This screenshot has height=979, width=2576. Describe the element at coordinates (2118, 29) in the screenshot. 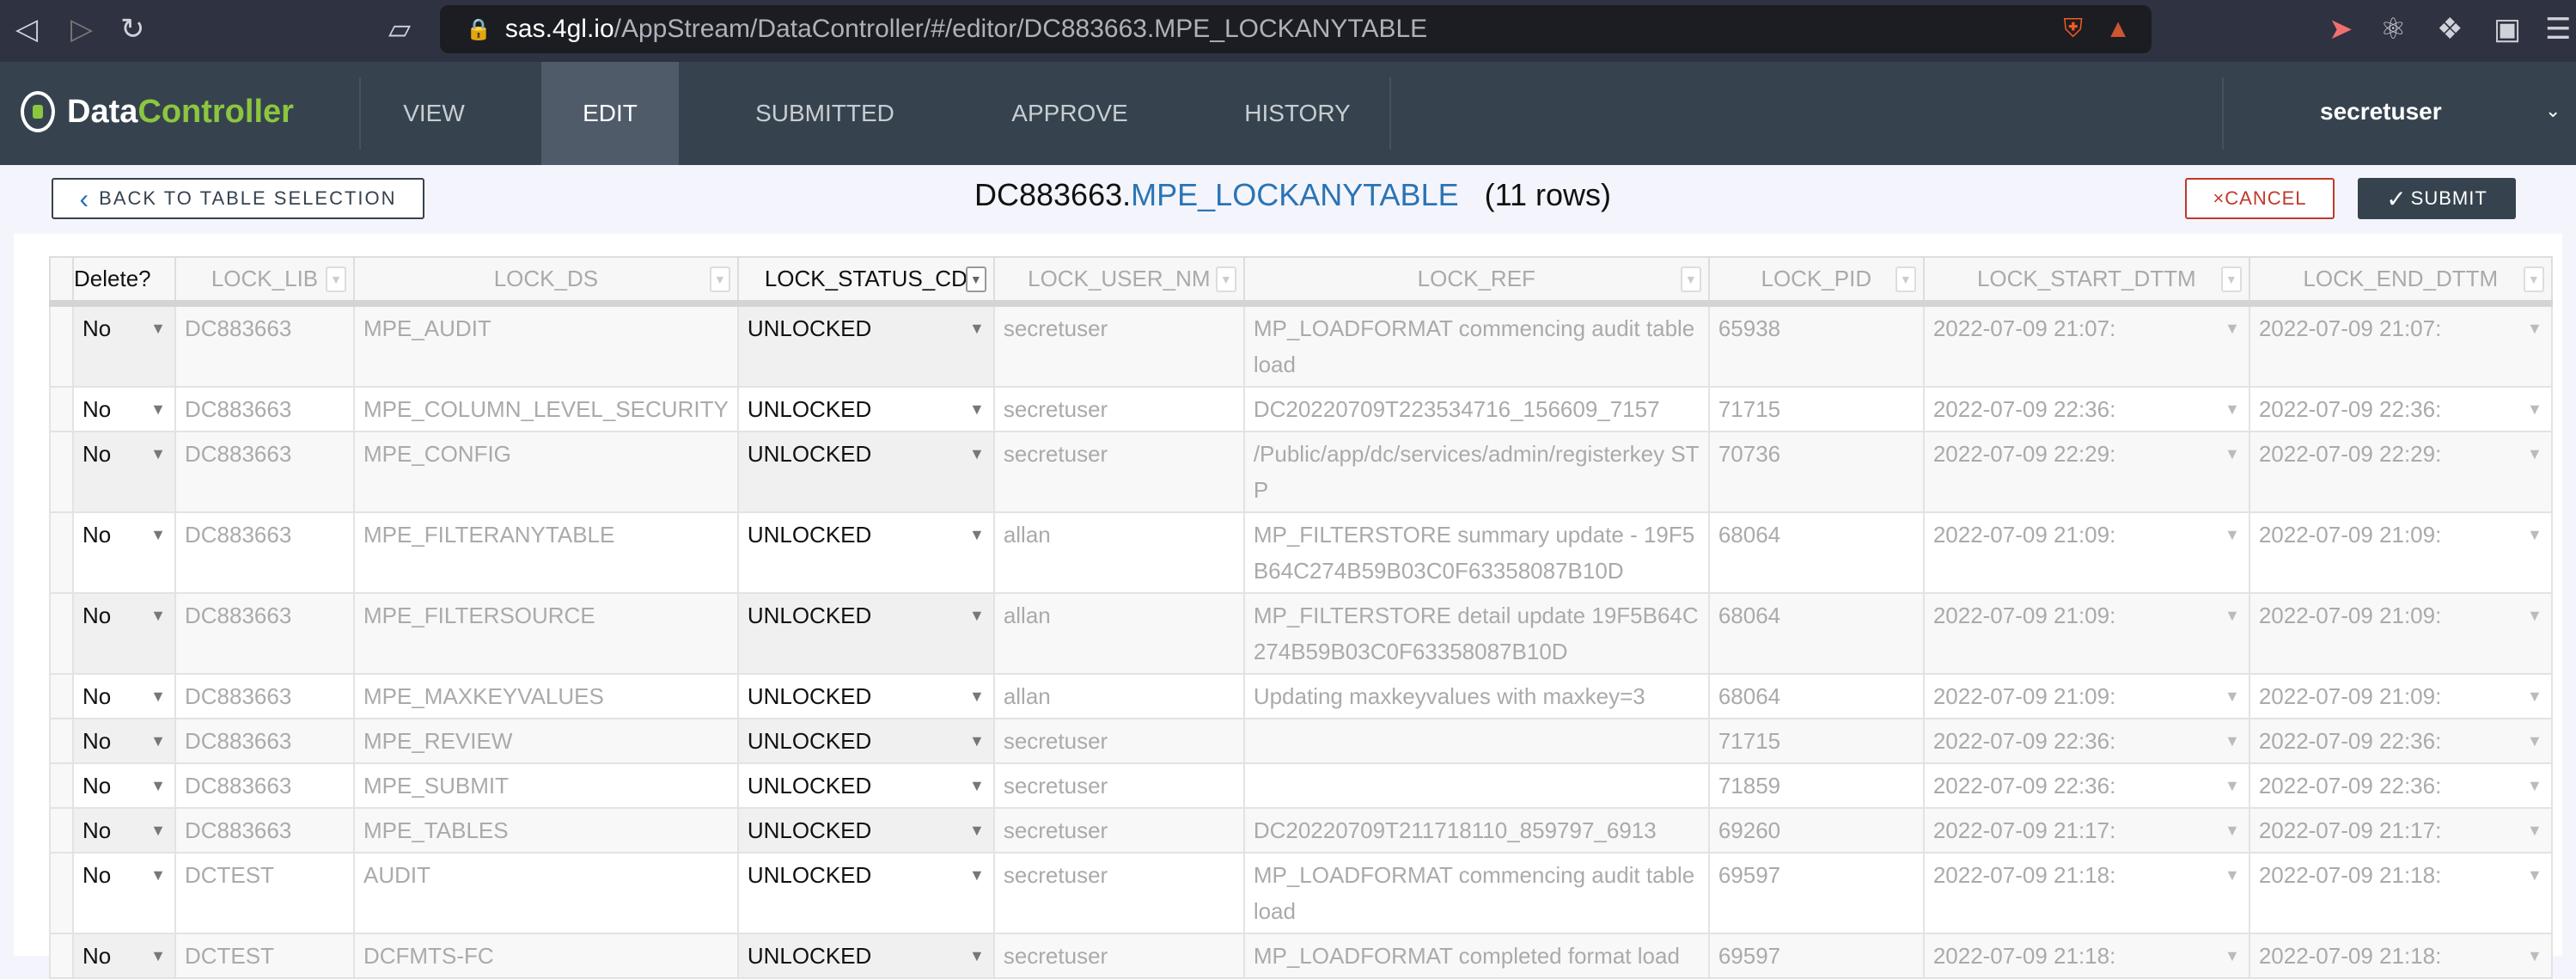

I see `brave-rewards-icon: ▲` at that location.